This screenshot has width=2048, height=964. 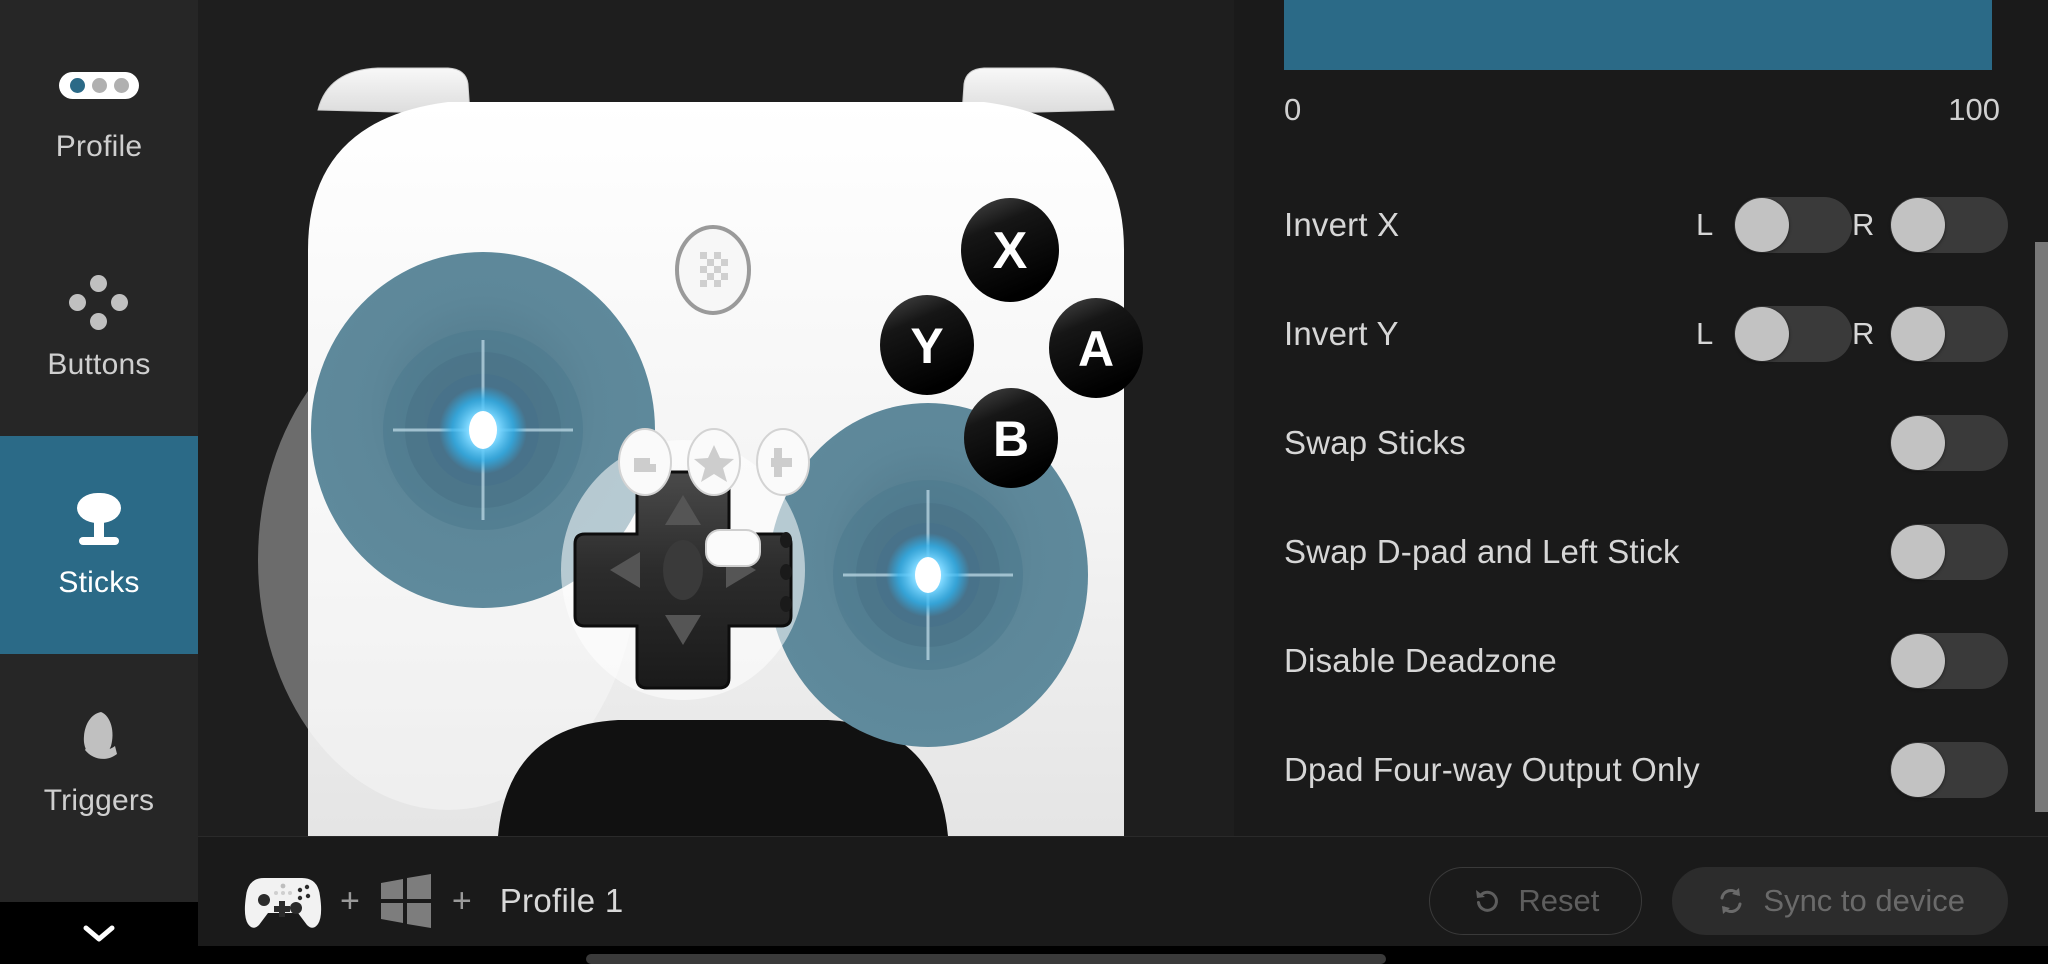 What do you see at coordinates (1949, 551) in the screenshot?
I see `swap-dpad-left-stick-toggle` at bounding box center [1949, 551].